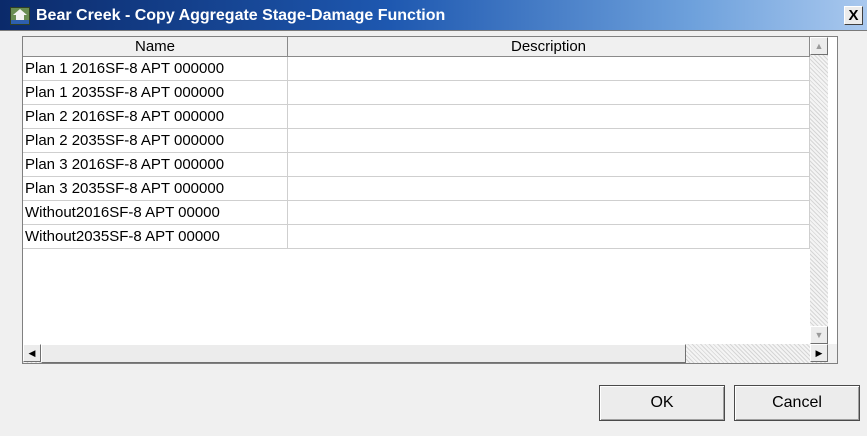 This screenshot has height=436, width=867. I want to click on table-row: Without2035SF-8 APT 00000, so click(416, 237).